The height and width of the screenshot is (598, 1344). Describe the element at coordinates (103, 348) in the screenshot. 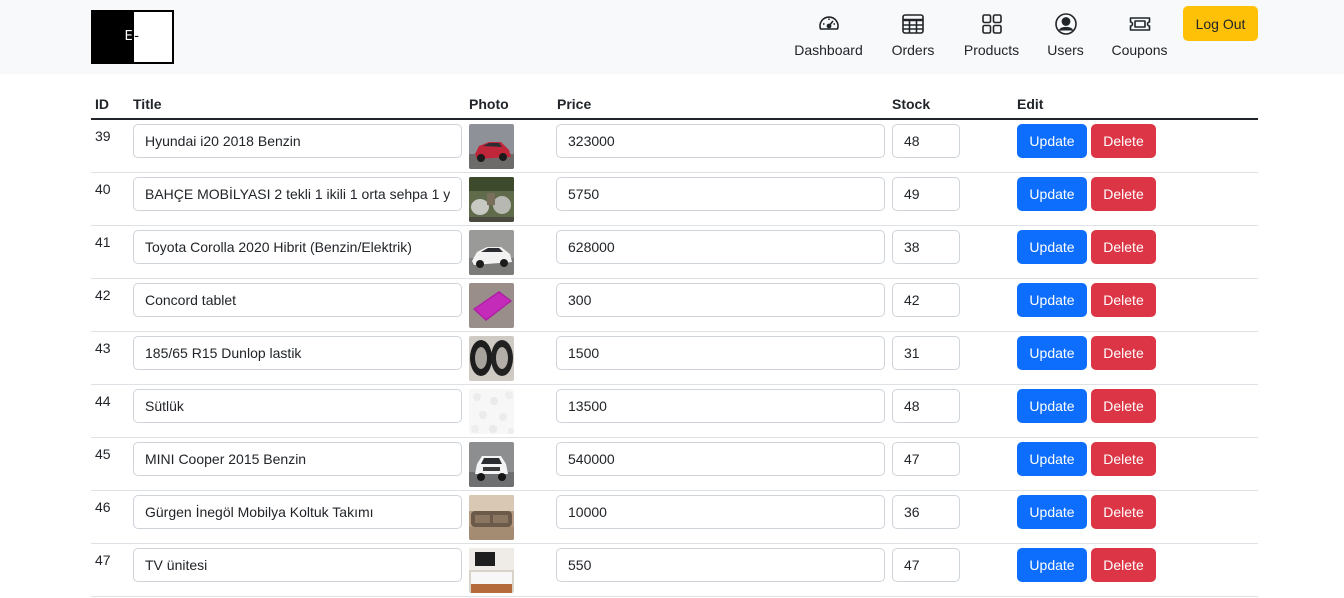

I see `row-id: 43` at that location.